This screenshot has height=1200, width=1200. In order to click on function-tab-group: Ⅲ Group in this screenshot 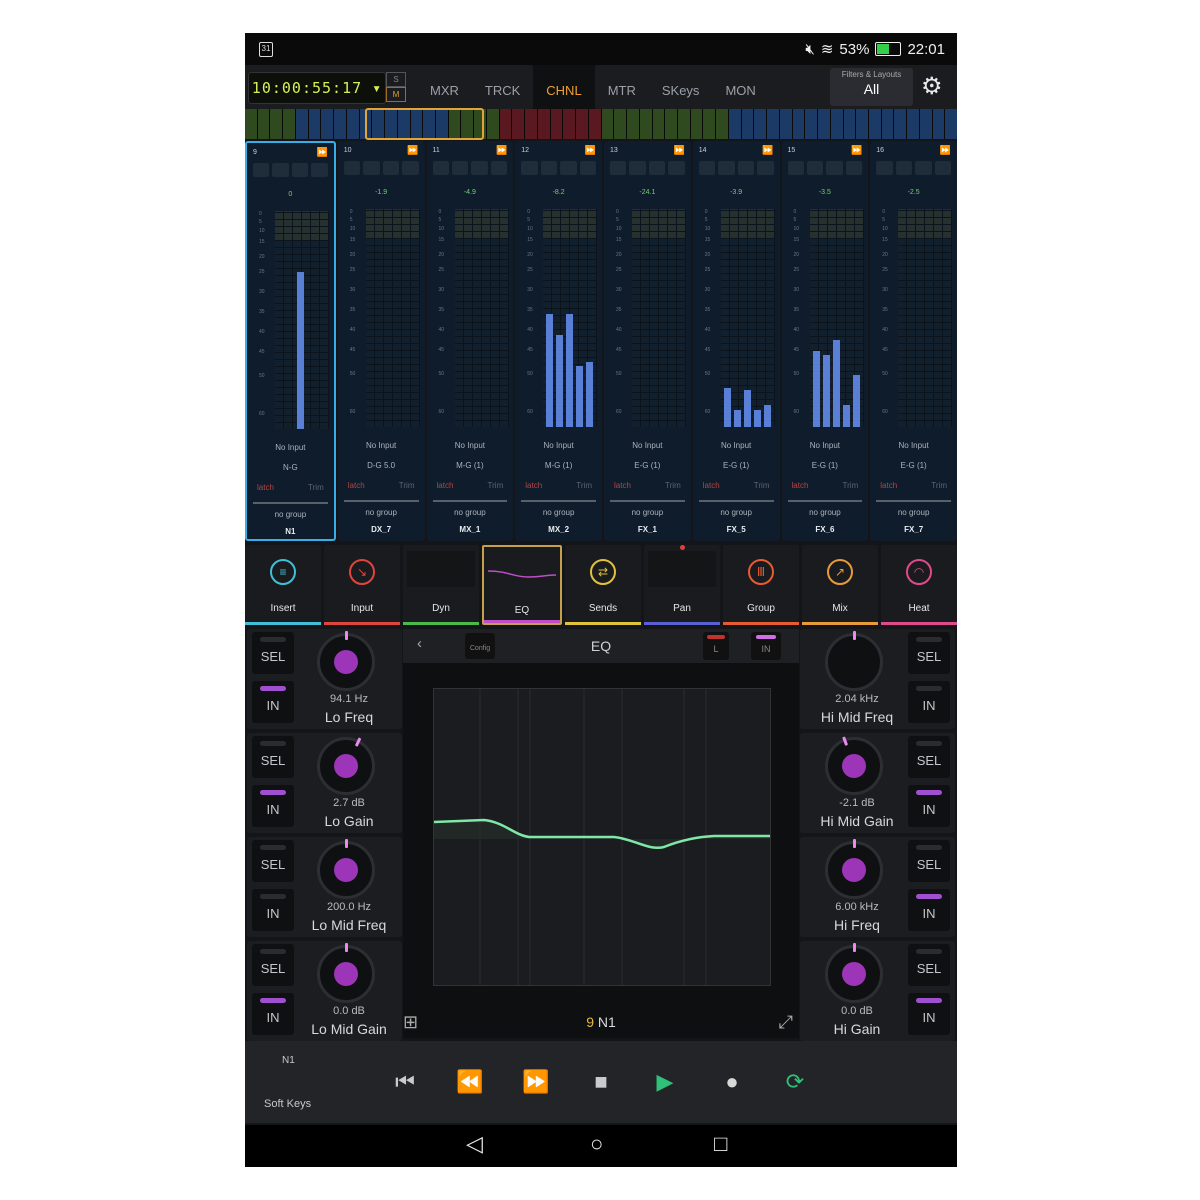, I will do `click(761, 585)`.